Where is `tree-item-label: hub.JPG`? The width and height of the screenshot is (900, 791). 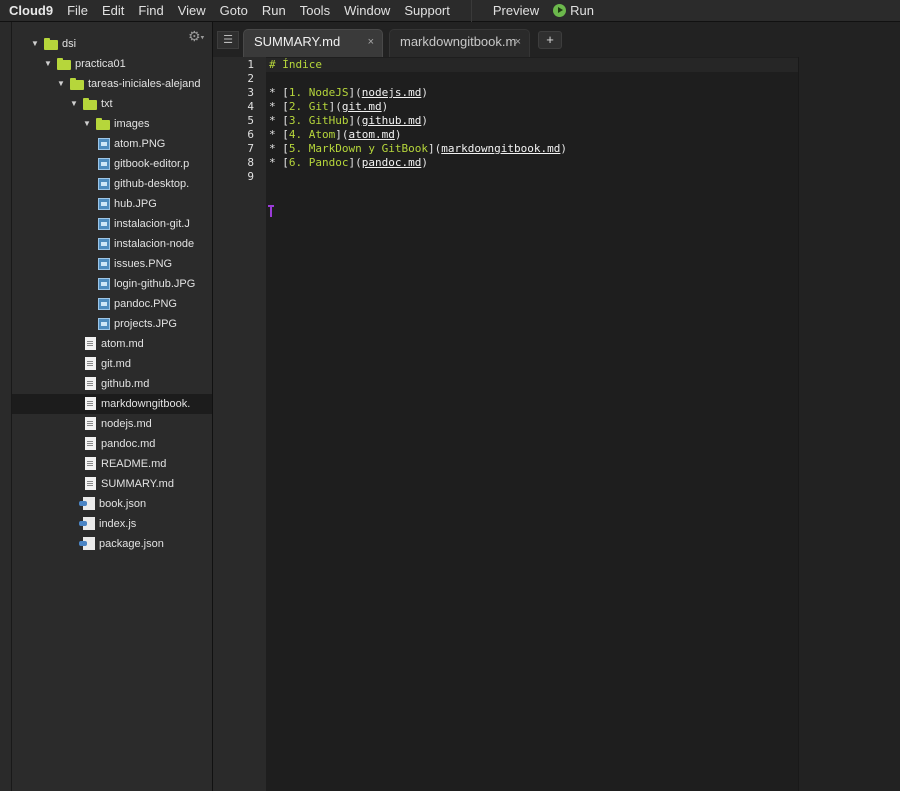 tree-item-label: hub.JPG is located at coordinates (135, 204).